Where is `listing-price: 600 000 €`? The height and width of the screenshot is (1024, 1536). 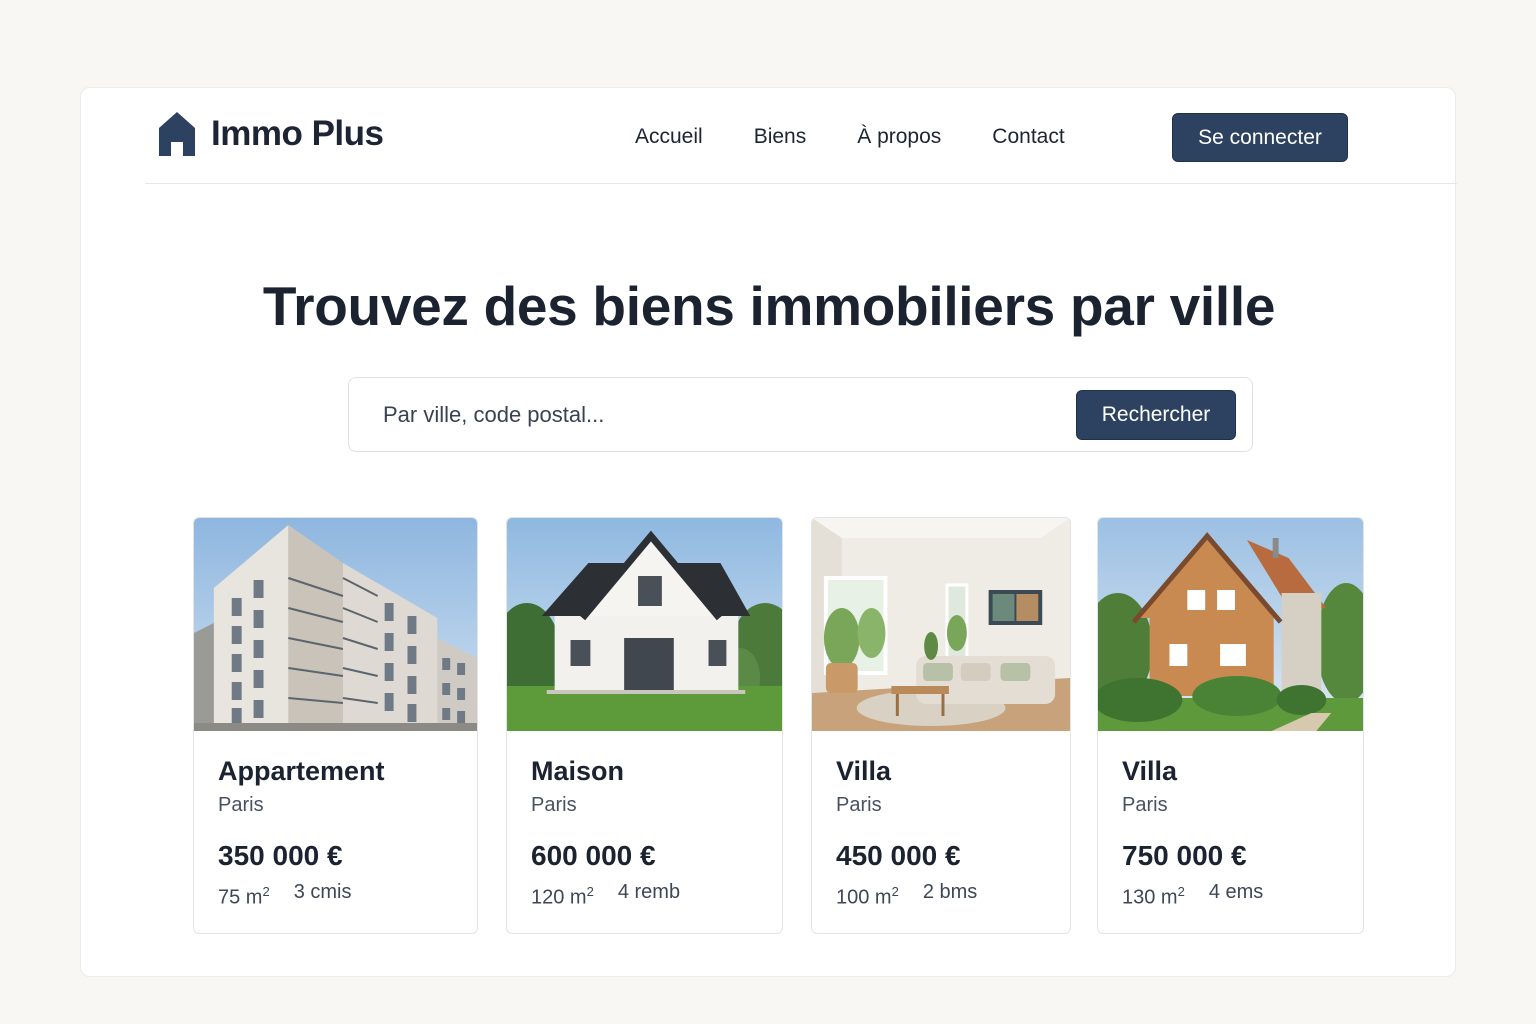 listing-price: 600 000 € is located at coordinates (593, 855).